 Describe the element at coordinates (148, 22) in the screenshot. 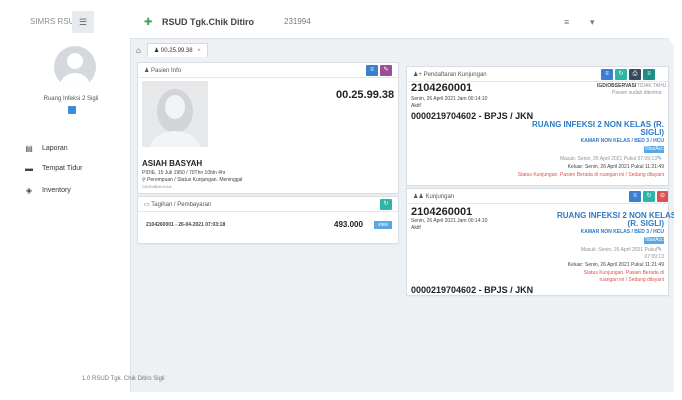

I see `hospital-logo-icon: ✚` at that location.